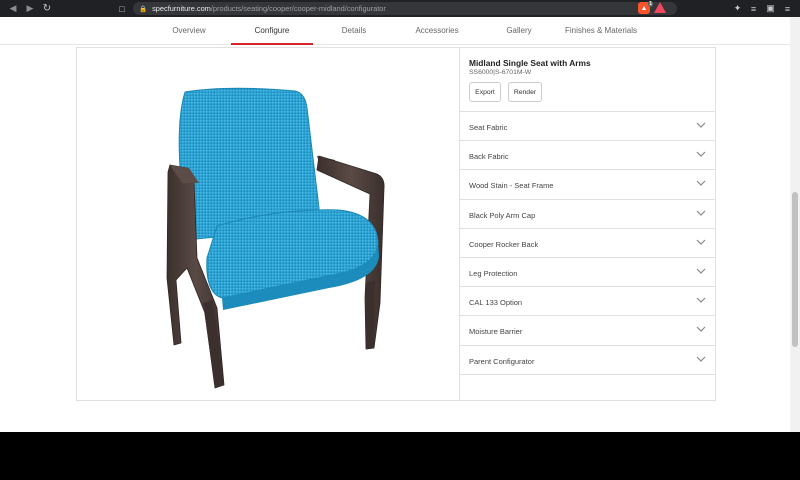 The width and height of the screenshot is (800, 480). Describe the element at coordinates (770, 8) in the screenshot. I see `wallet-icon: ▣` at that location.